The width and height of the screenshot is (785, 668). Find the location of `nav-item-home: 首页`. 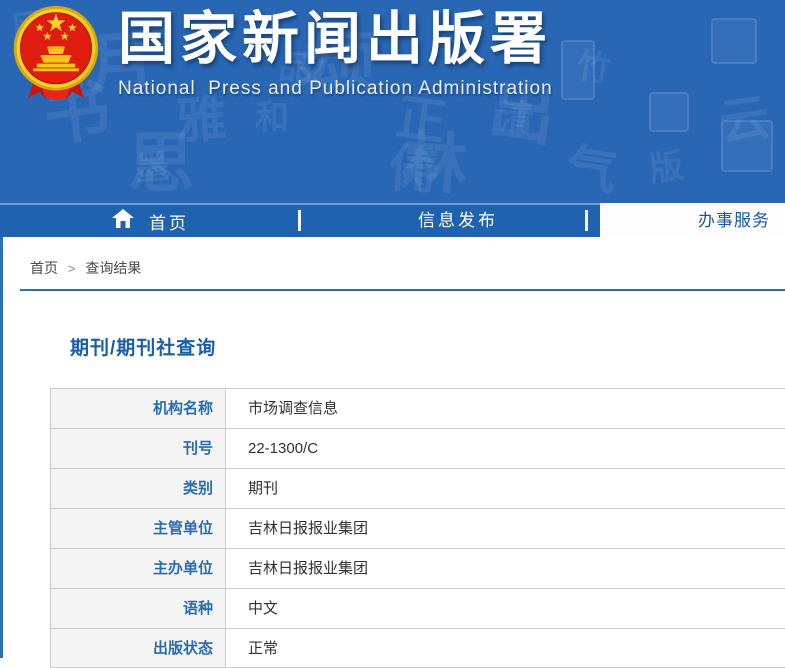

nav-item-home: 首页 is located at coordinates (150, 221).